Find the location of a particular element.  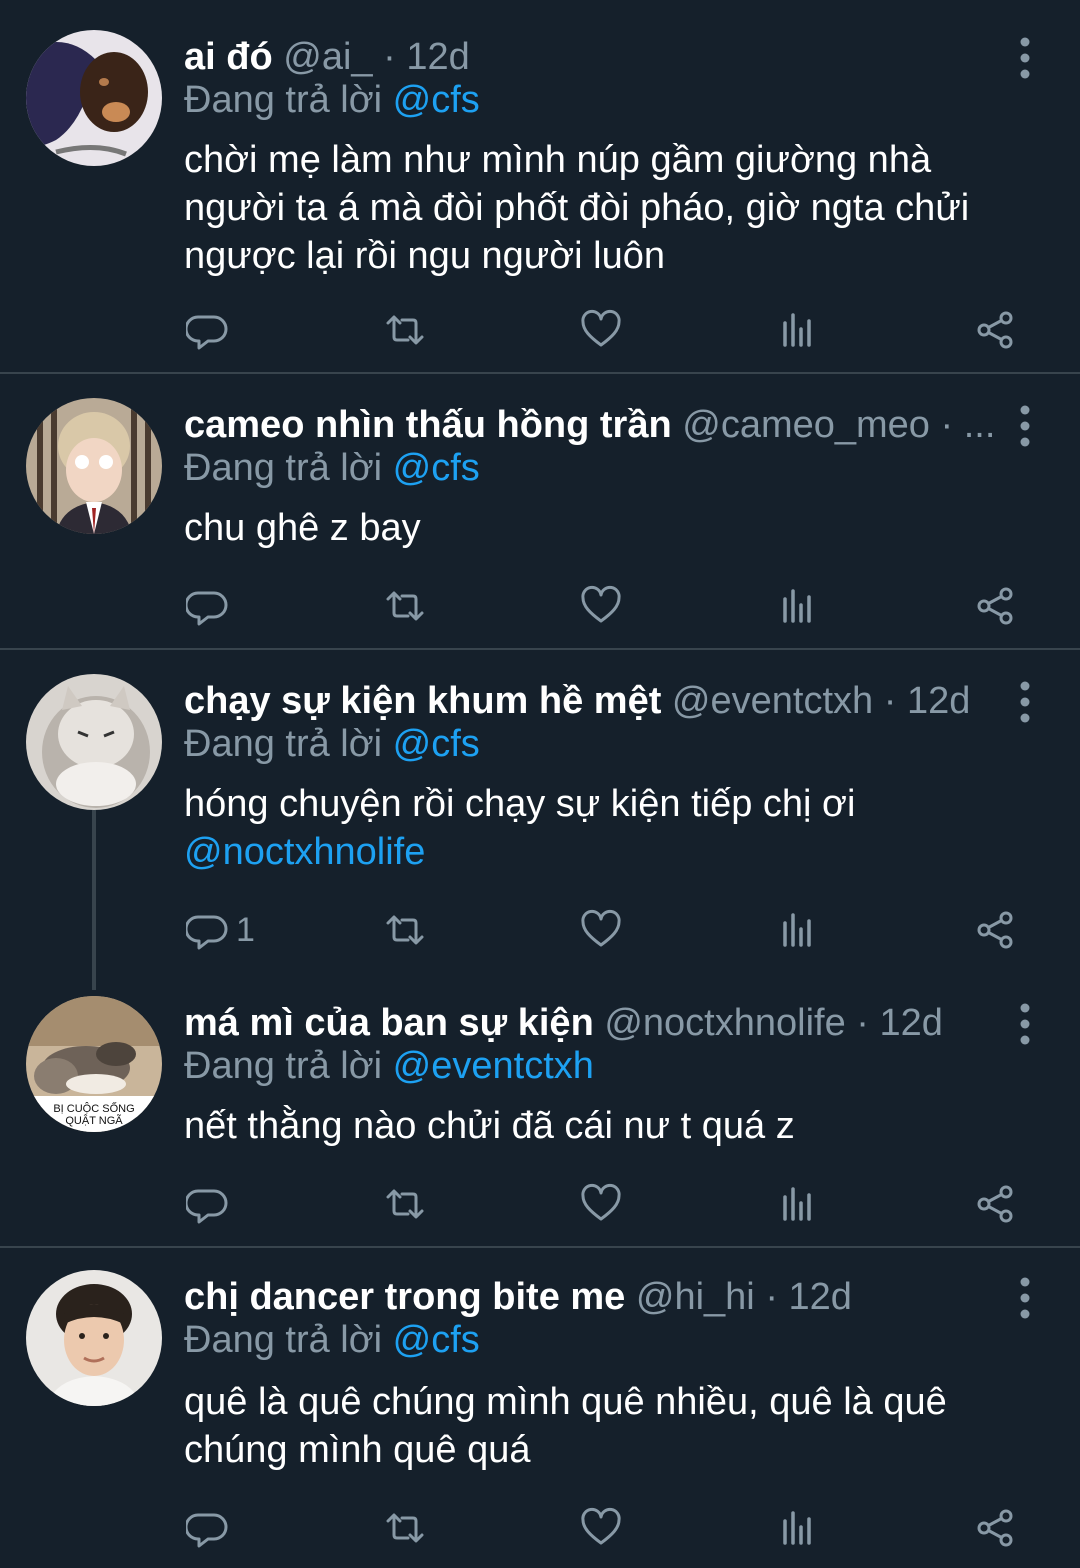

tweet-text: nết thằng nào chửi đã cái nư t quá z is located at coordinates (609, 1126).